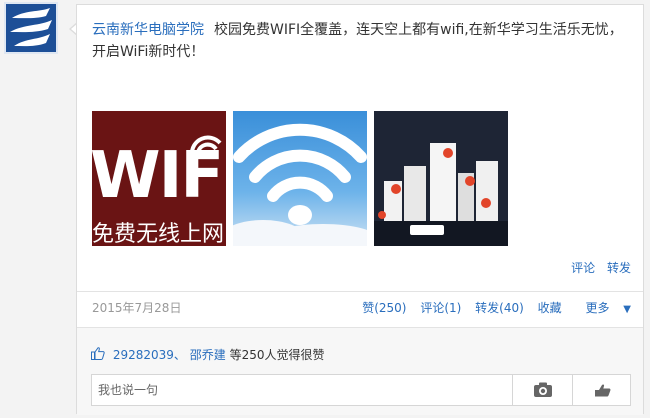 The image size is (650, 418). I want to click on image-actions: 评论 转发, so click(601, 267).